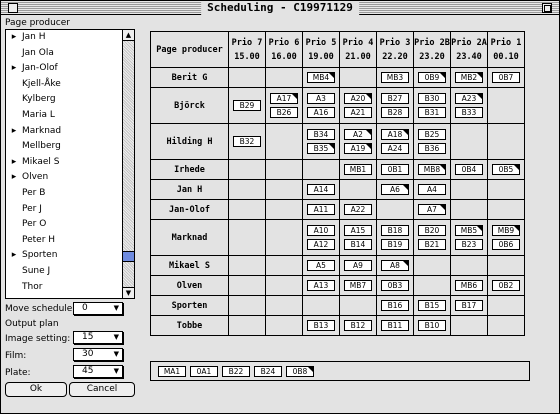 Image resolution: width=560 pixels, height=414 pixels. Describe the element at coordinates (64, 225) in the screenshot. I see `list-item: Per O` at that location.